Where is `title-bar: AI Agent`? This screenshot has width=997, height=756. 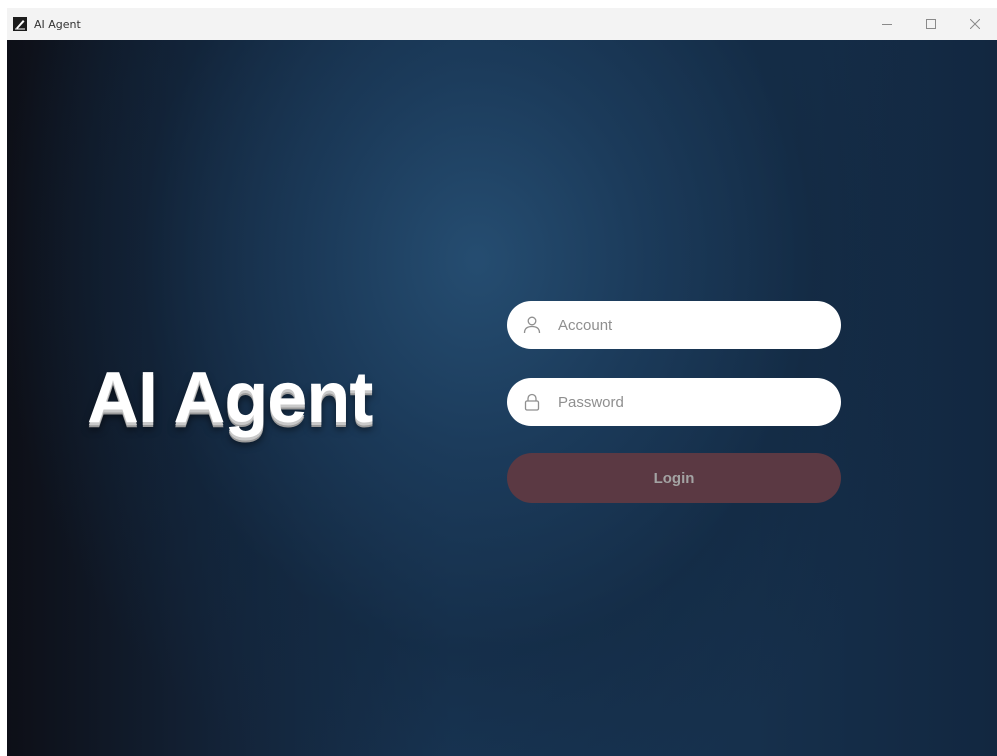
title-bar: AI Agent is located at coordinates (502, 24).